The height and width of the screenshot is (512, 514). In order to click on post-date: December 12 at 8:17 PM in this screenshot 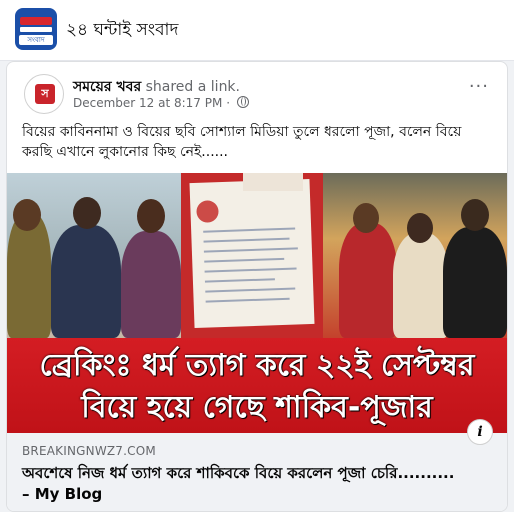, I will do `click(147, 103)`.